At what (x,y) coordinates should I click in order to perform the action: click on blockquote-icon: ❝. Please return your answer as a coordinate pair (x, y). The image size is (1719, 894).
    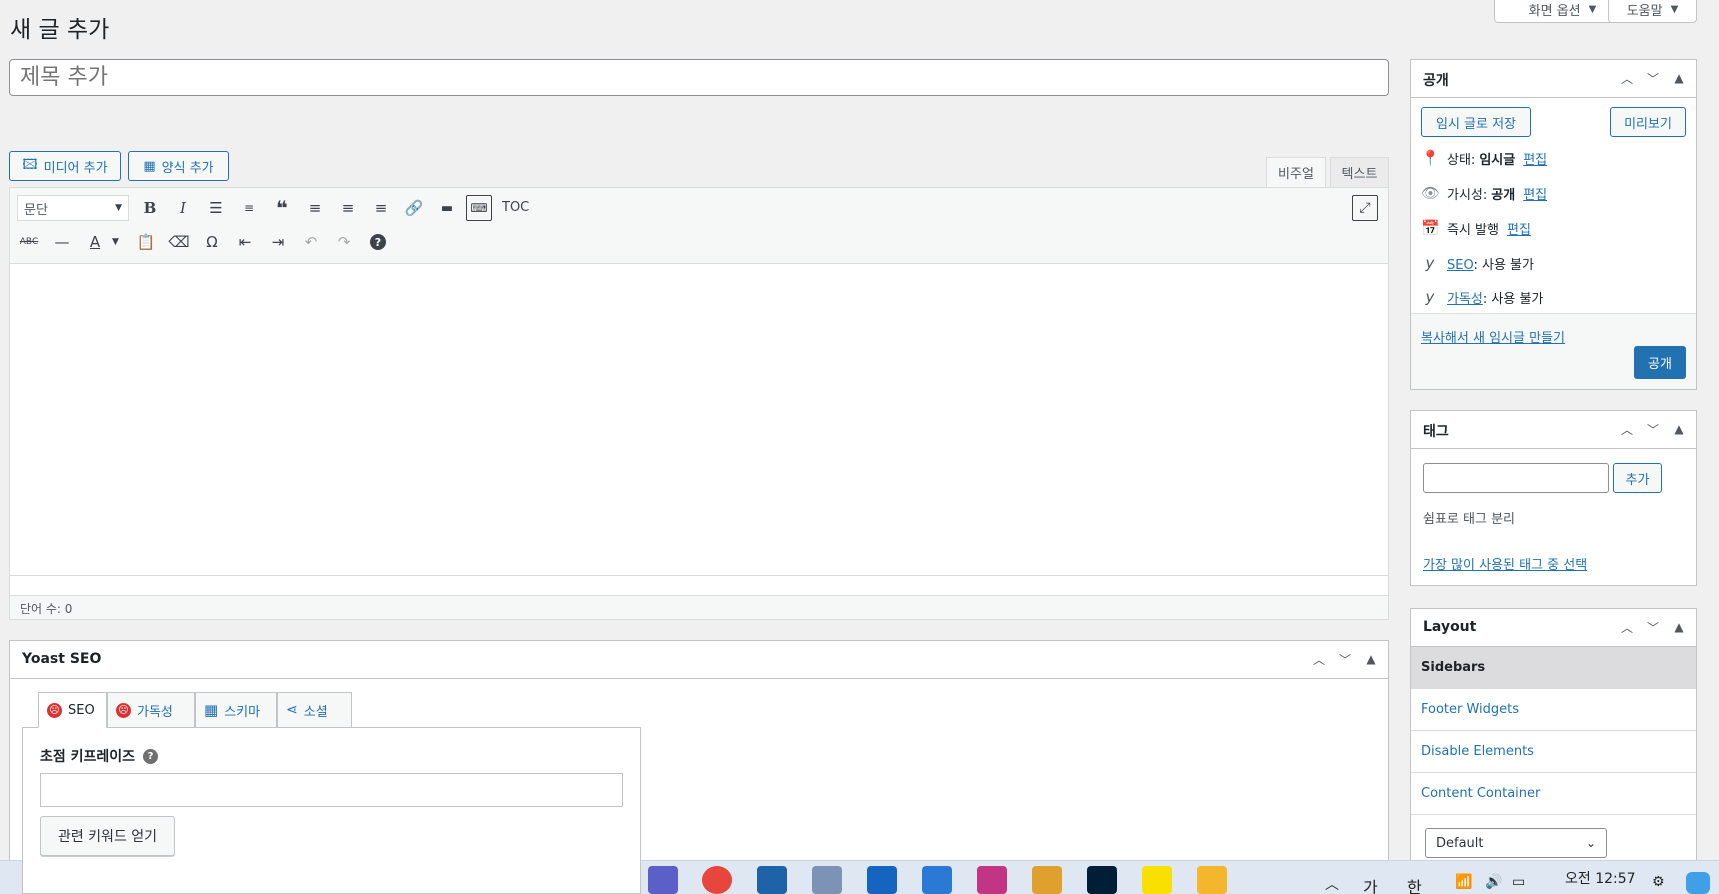
    Looking at the image, I should click on (282, 208).